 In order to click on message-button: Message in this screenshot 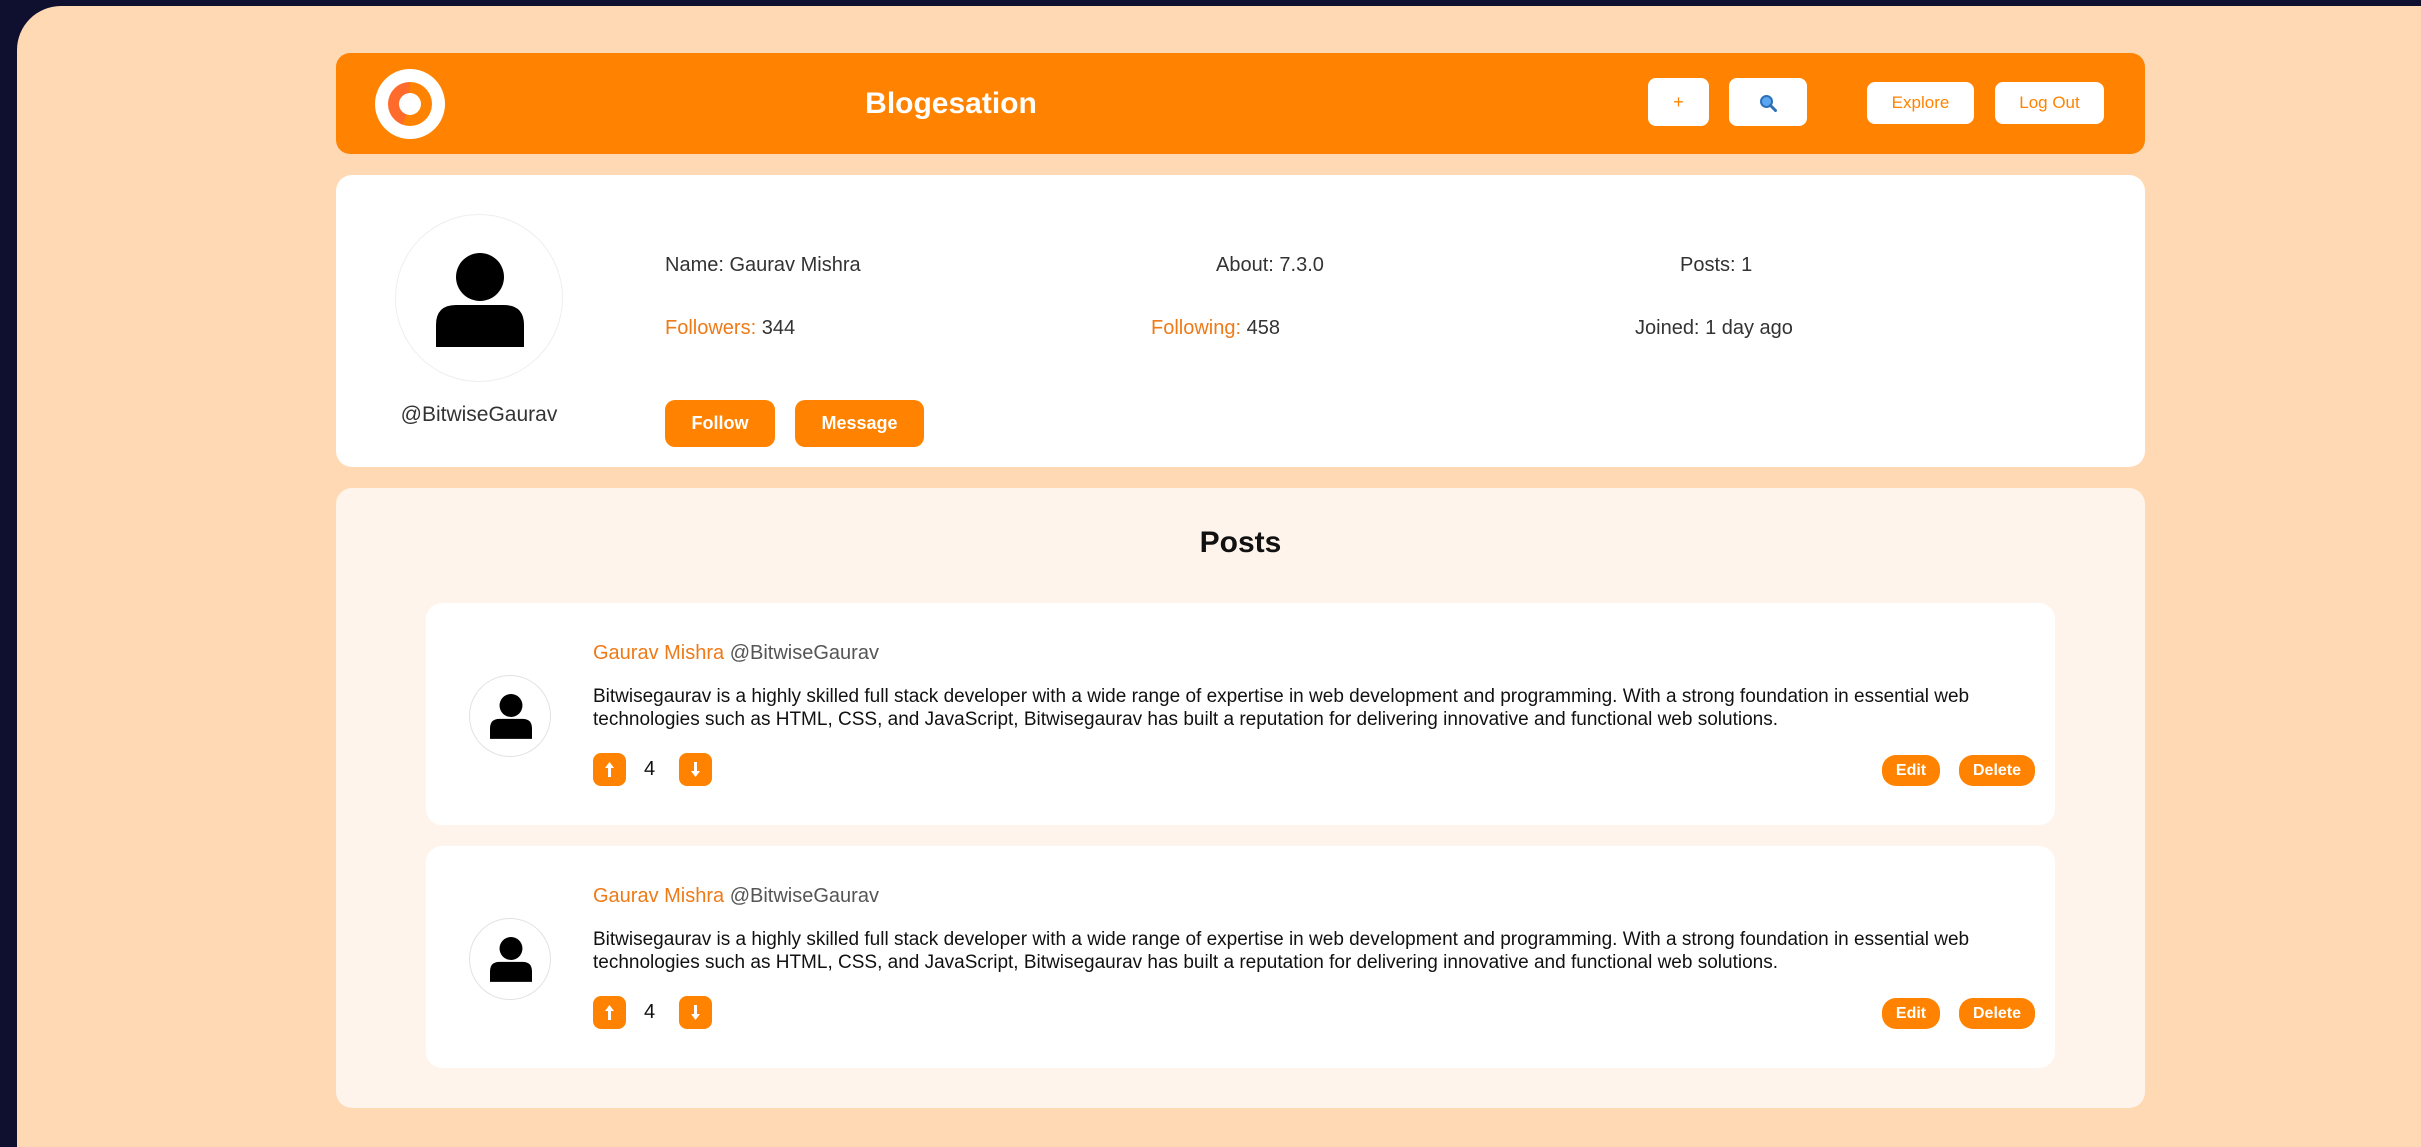, I will do `click(859, 423)`.